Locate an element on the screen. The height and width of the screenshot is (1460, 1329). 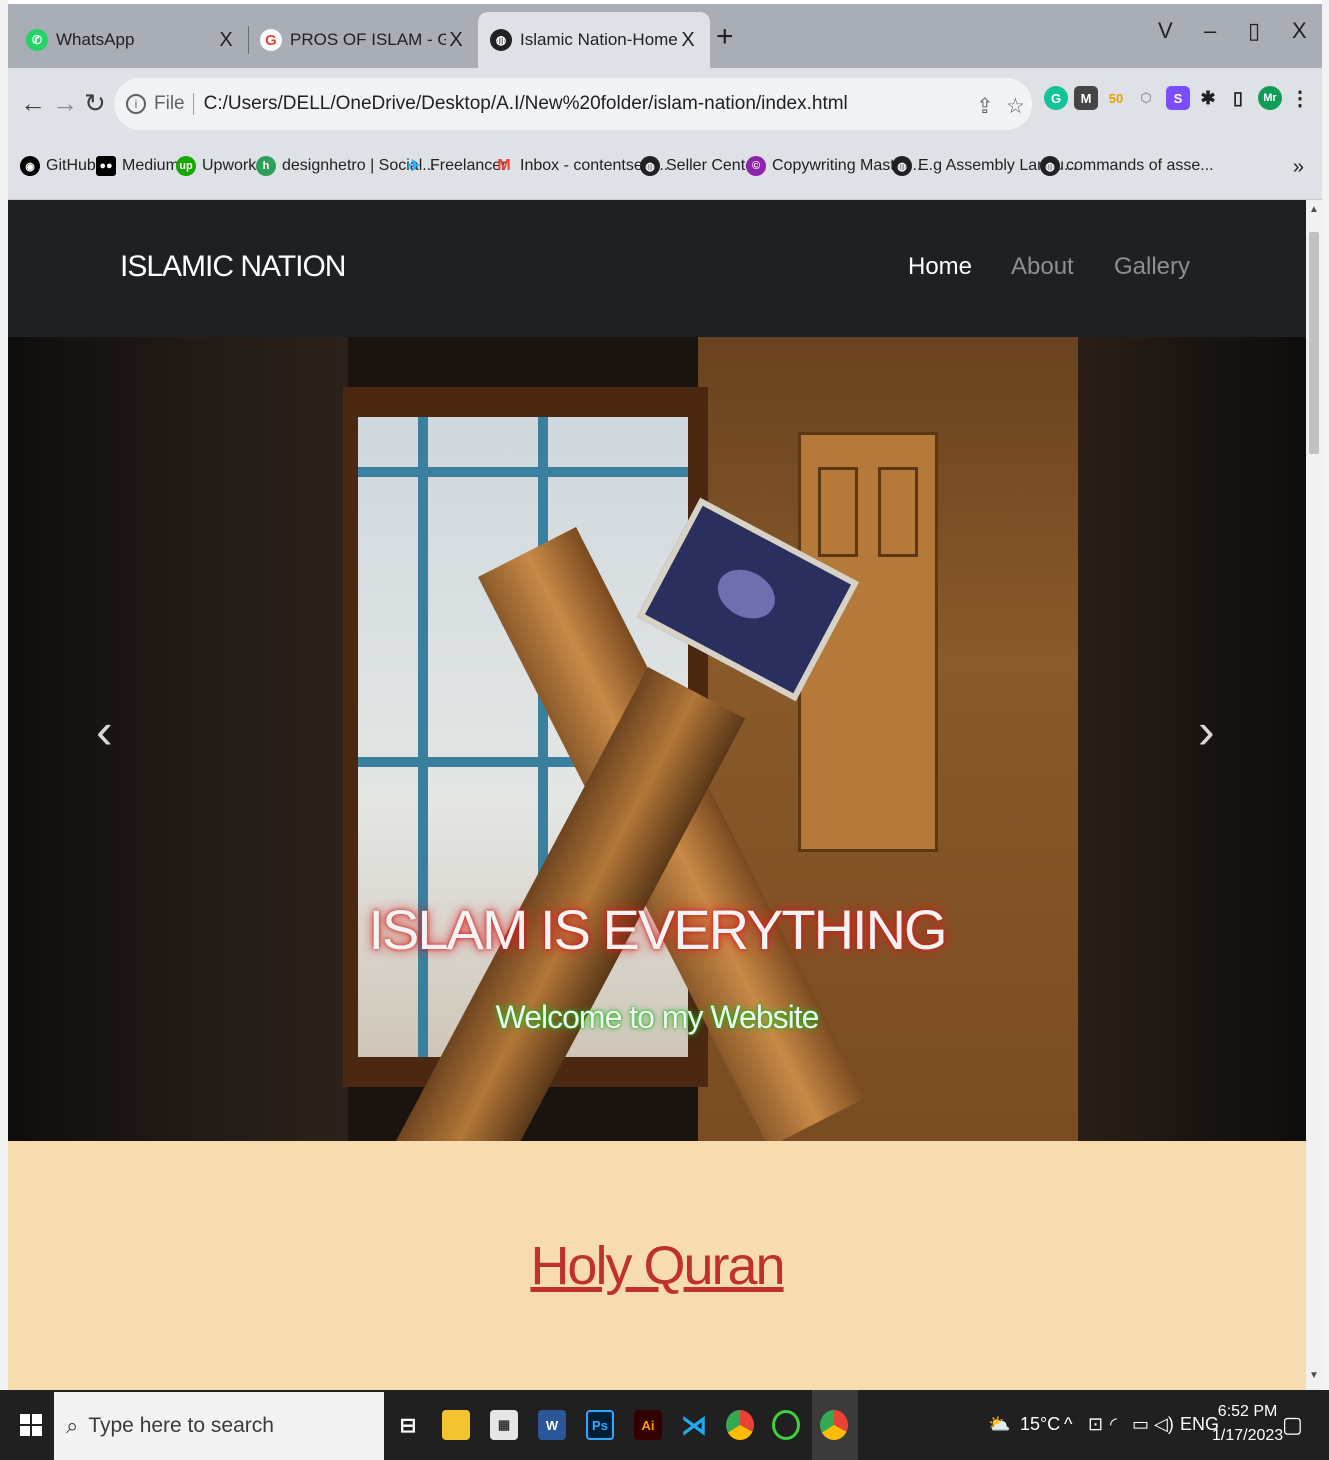
extensions-puzzle-icon: ✱ is located at coordinates (1208, 98).